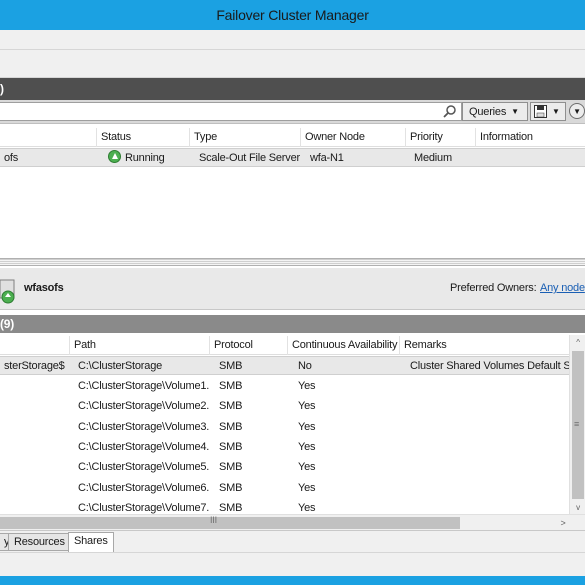  Describe the element at coordinates (230, 523) in the screenshot. I see `scrollbar-thumb` at that location.